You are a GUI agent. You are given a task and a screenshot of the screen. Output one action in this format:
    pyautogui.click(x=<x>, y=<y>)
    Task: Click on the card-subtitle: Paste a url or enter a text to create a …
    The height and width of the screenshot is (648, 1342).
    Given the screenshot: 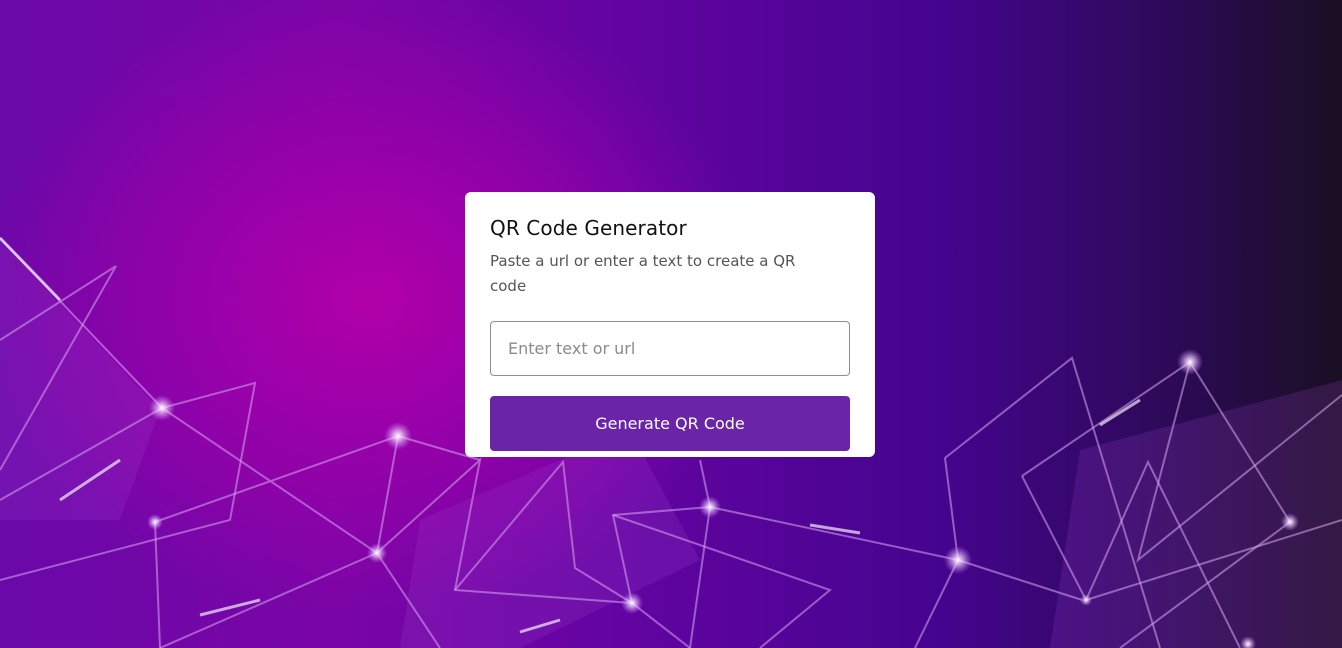 What is the action you would take?
    pyautogui.click(x=643, y=273)
    